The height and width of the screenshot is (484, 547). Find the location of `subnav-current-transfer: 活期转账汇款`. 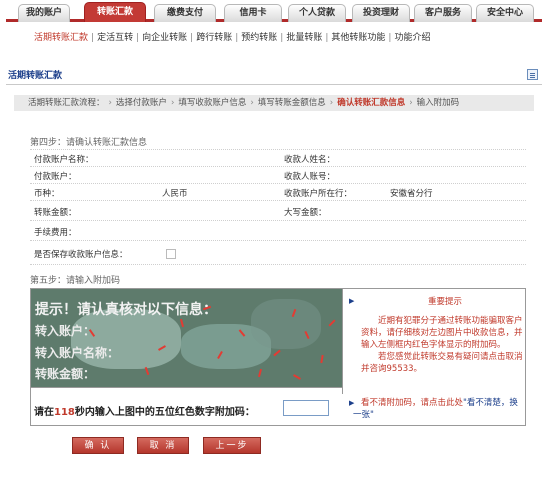

subnav-current-transfer: 活期转账汇款 is located at coordinates (61, 38).